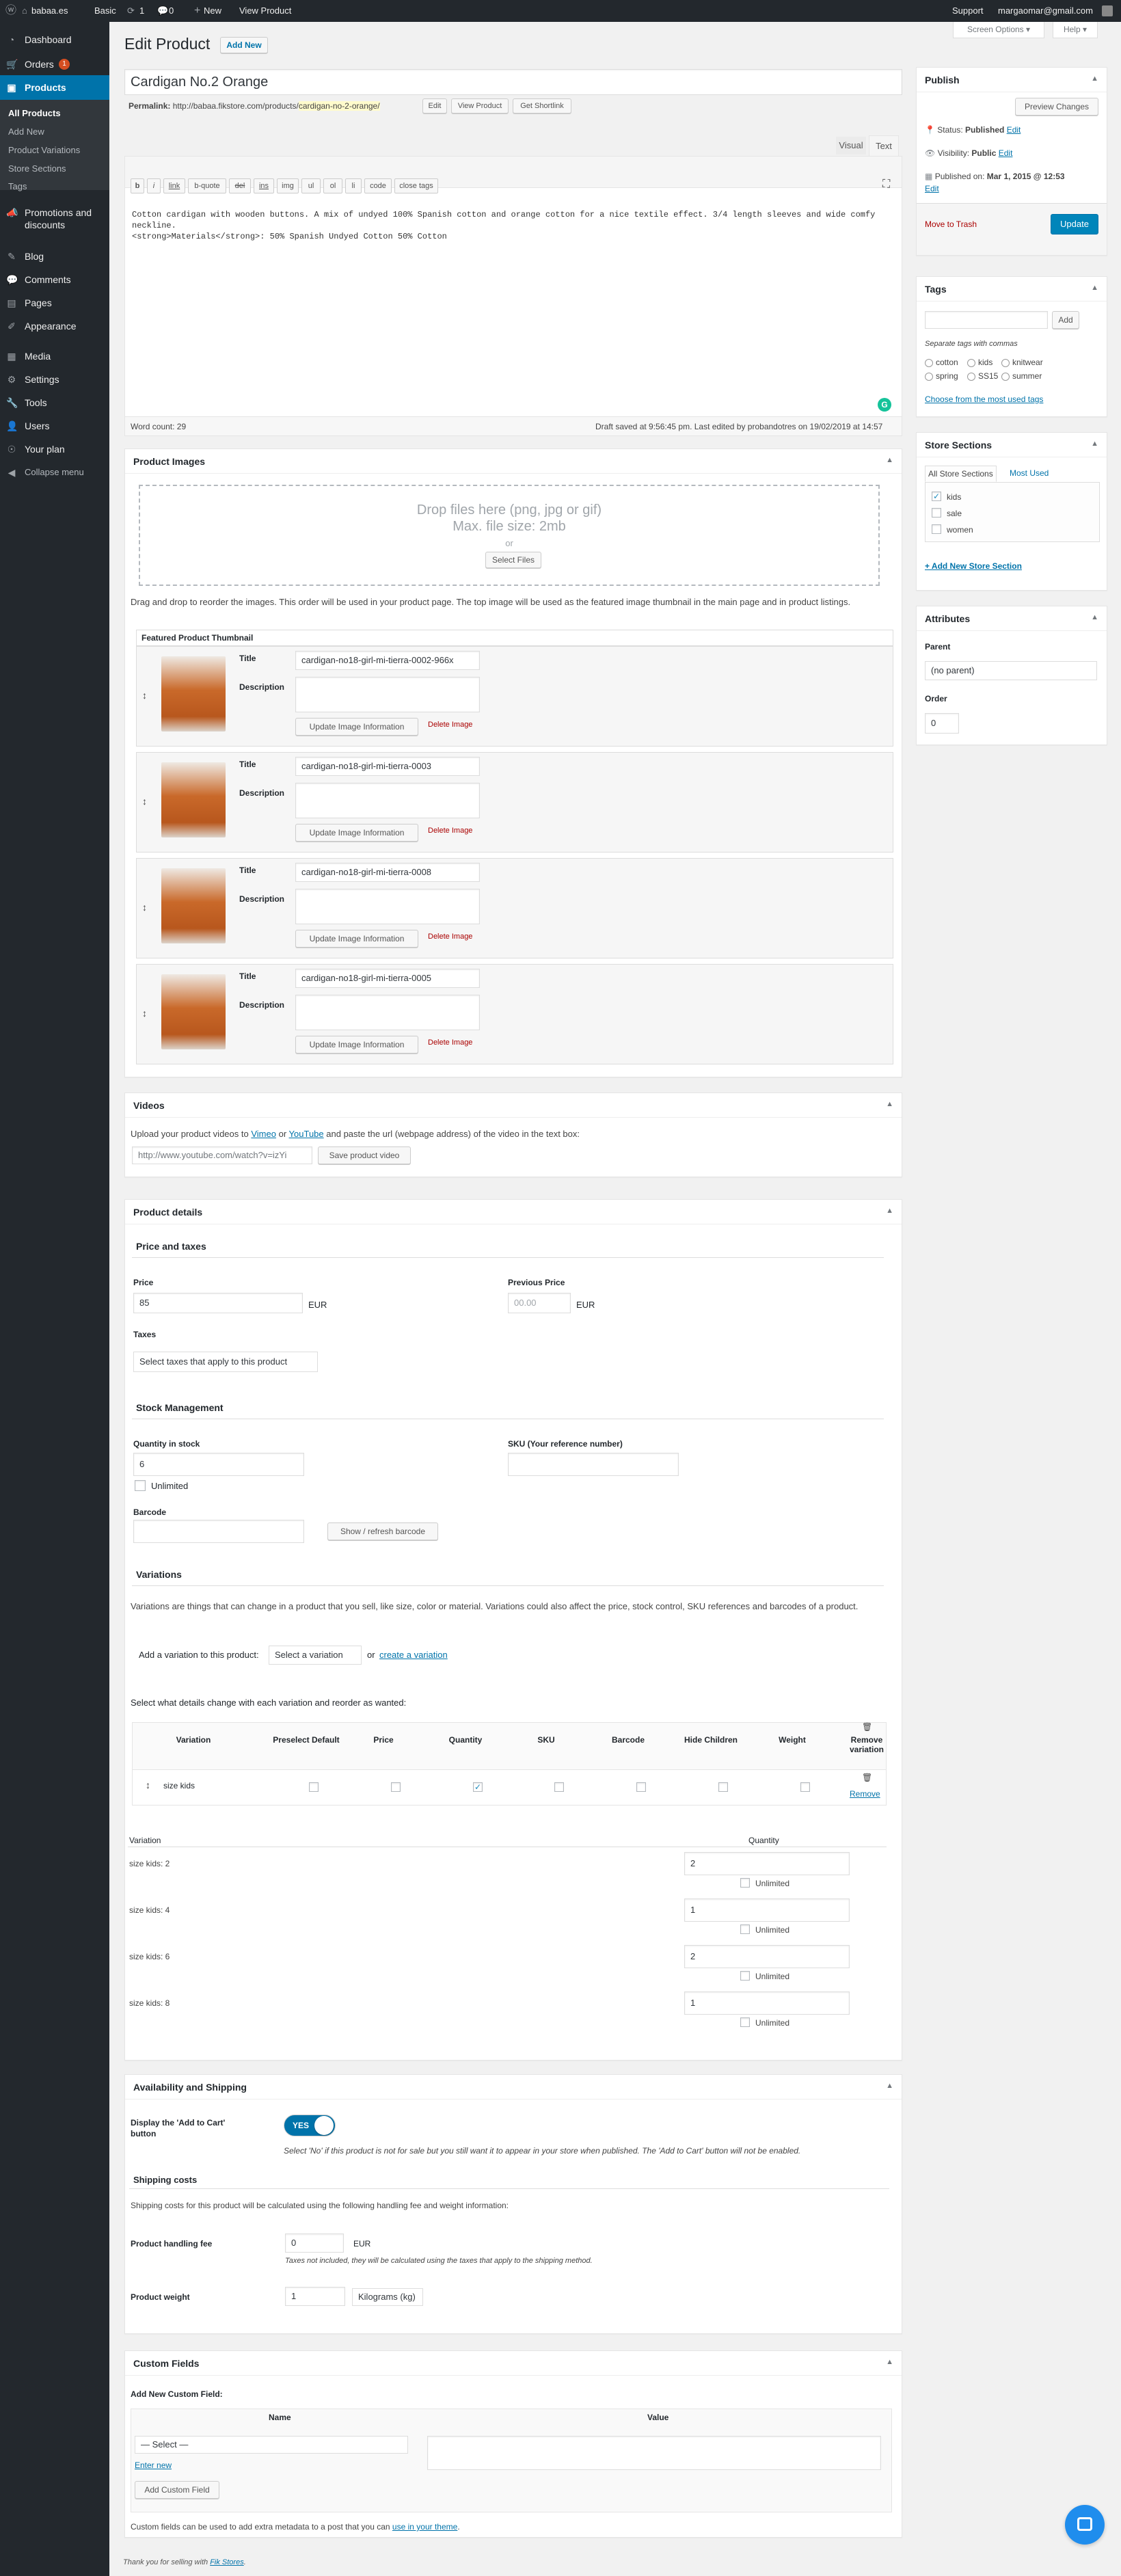  What do you see at coordinates (263, 1134) in the screenshot?
I see `vimeo-link: Vimeo` at bounding box center [263, 1134].